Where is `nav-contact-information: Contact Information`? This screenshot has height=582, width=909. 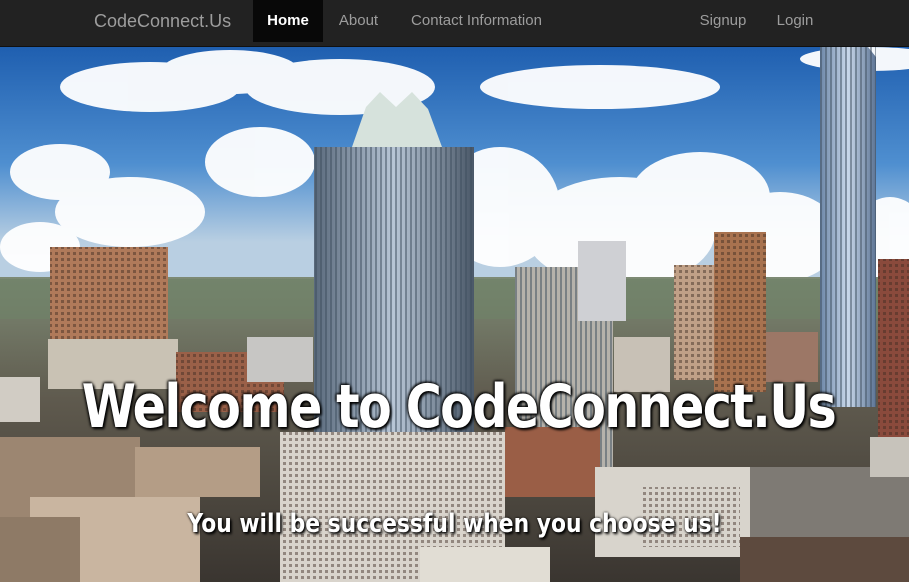
nav-contact-information: Contact Information is located at coordinates (476, 21).